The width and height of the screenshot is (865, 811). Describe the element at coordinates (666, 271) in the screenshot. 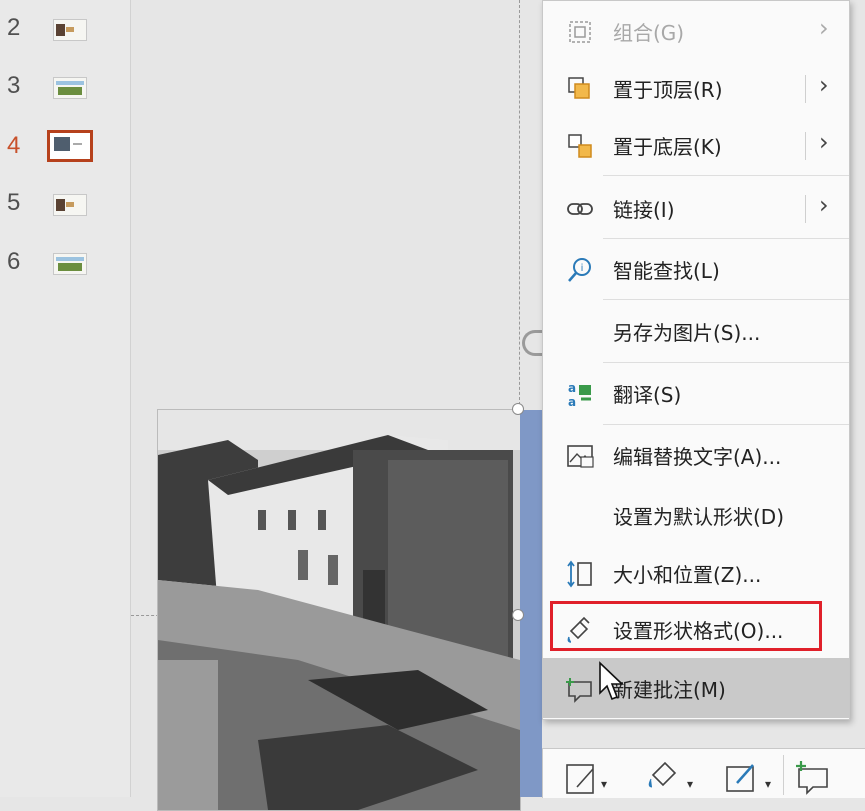

I see `menu-item-label: 智能查找(L)` at that location.